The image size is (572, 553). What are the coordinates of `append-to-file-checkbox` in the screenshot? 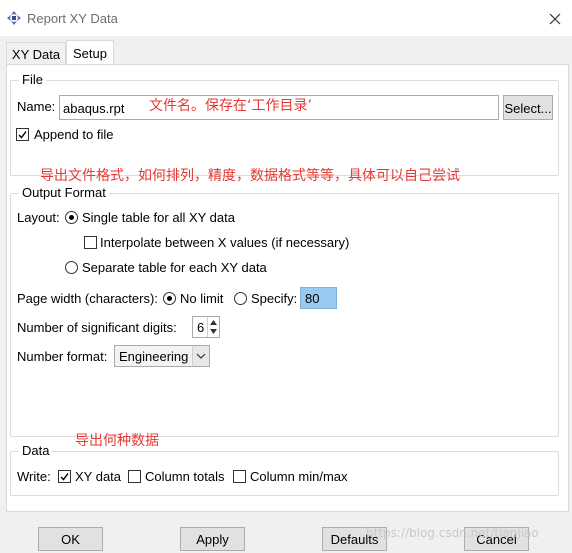 It's located at (22, 134).